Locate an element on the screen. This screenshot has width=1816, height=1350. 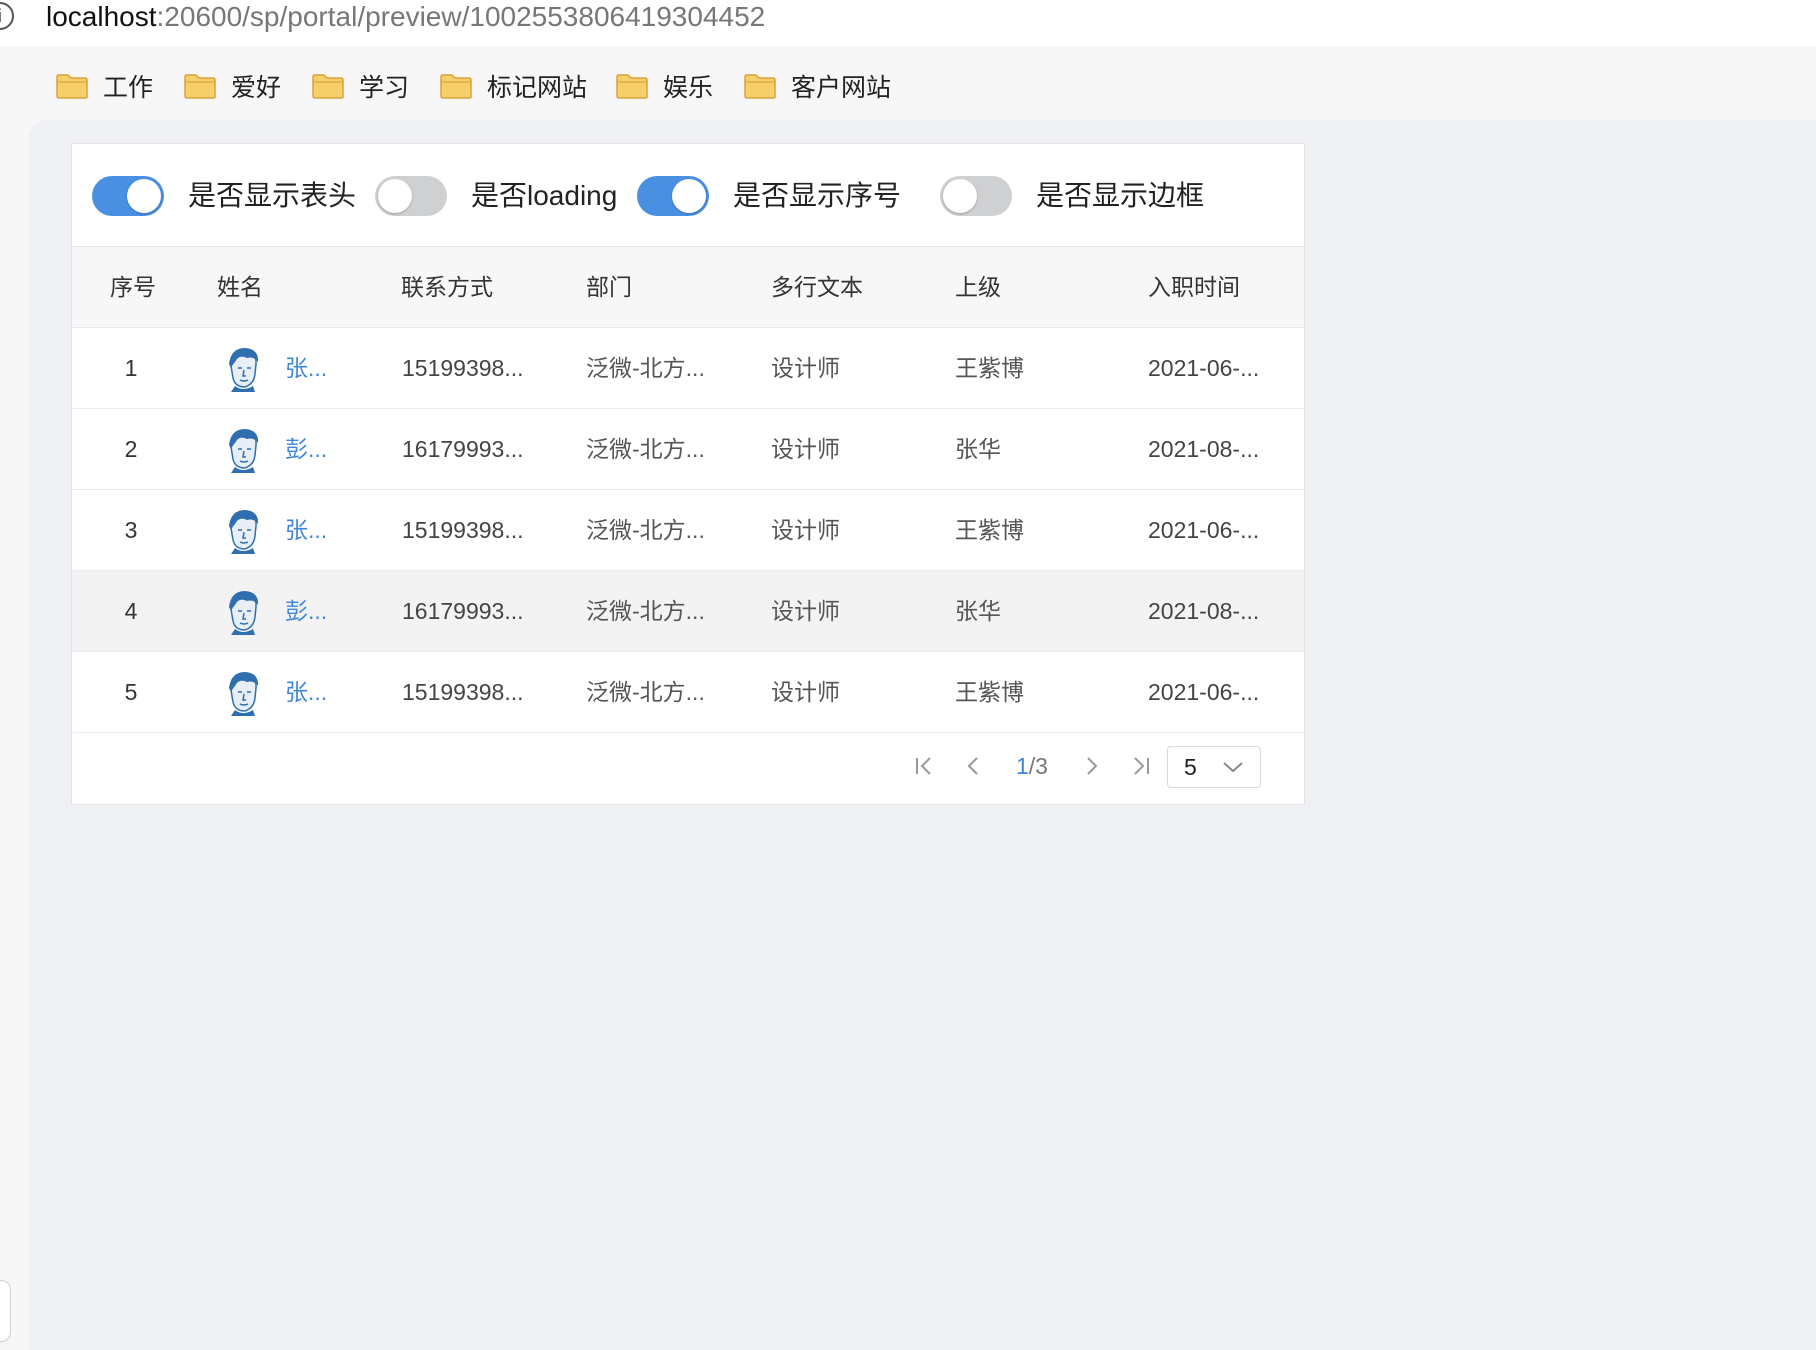
bookmark-label: 客户网站 is located at coordinates (841, 88).